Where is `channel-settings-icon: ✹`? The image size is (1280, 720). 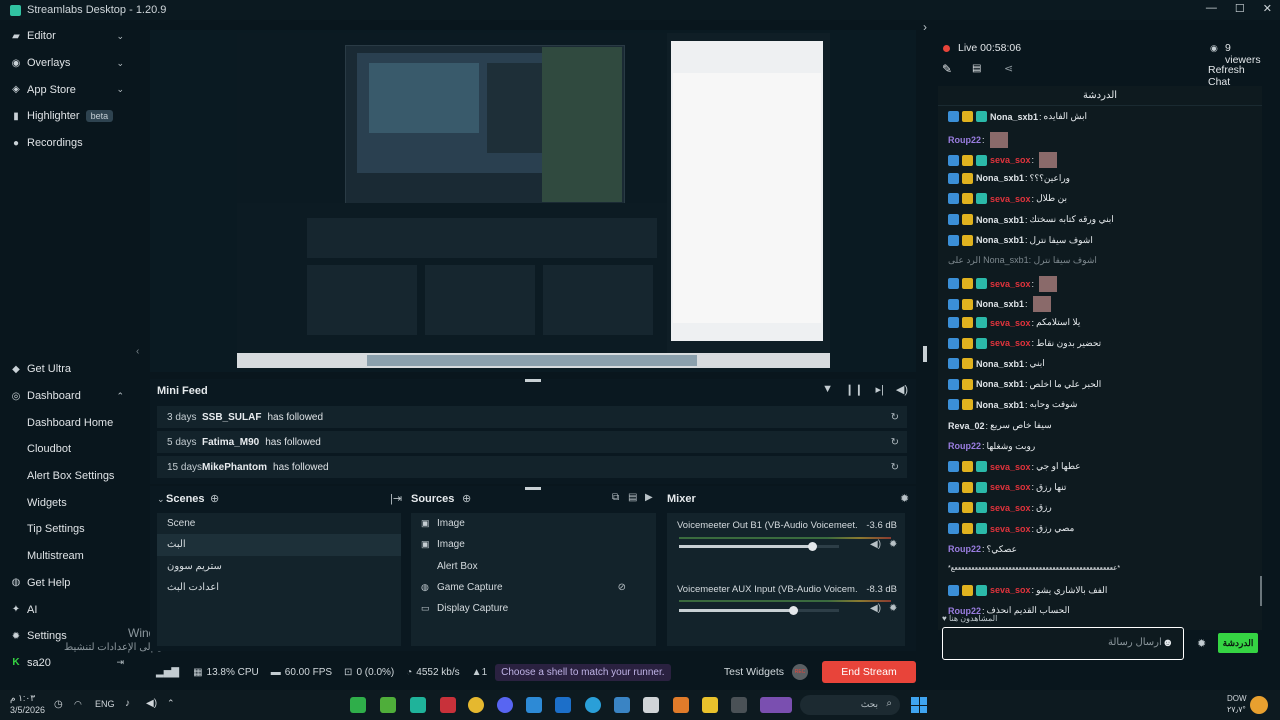 channel-settings-icon: ✹ is located at coordinates (893, 544).